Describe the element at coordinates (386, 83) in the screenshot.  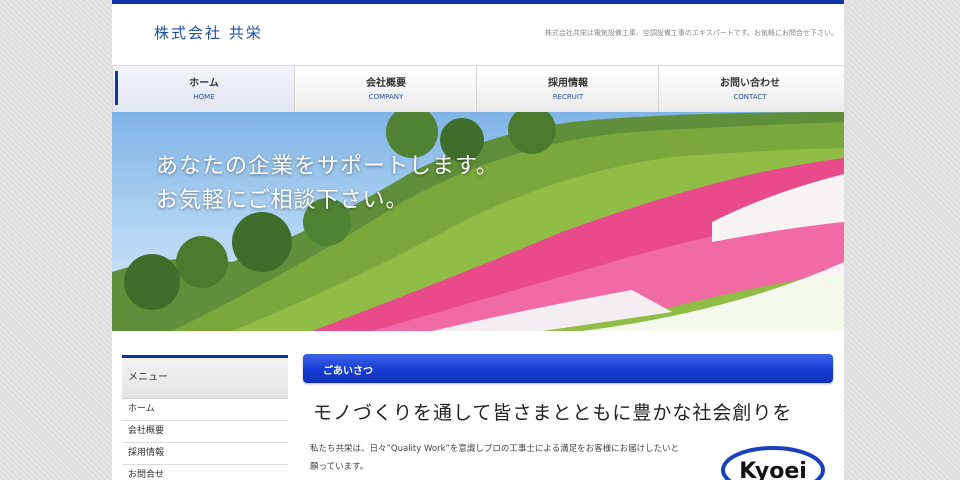
I see `nav-label: 会社概要` at that location.